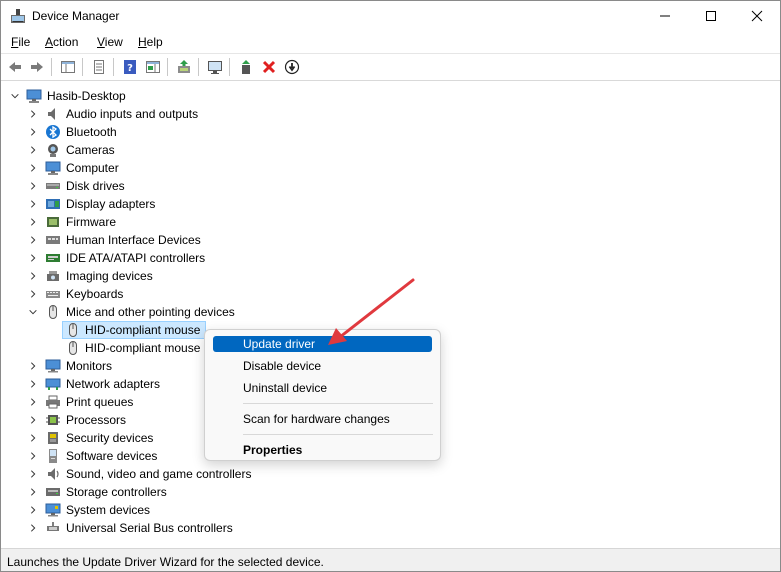 The height and width of the screenshot is (572, 781). Describe the element at coordinates (390, 150) in the screenshot. I see `tree-category-cameras: Cameras` at that location.